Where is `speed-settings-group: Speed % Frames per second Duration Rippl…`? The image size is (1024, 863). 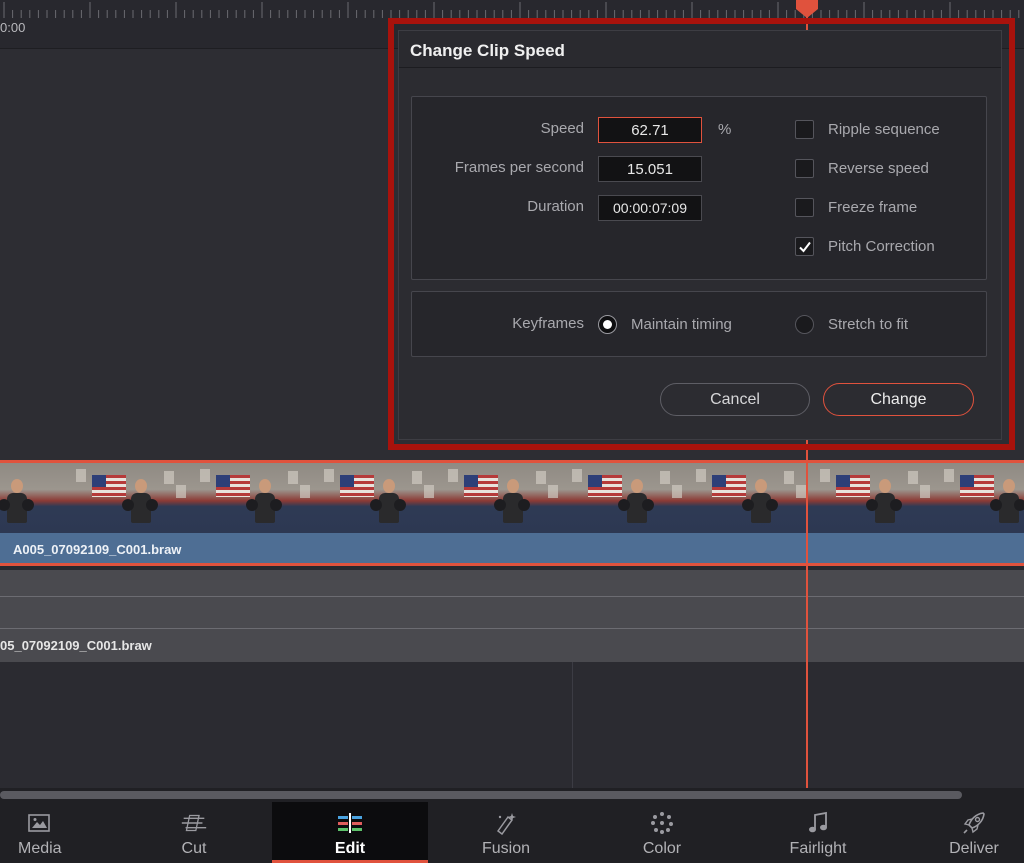
speed-settings-group: Speed % Frames per second Duration Rippl… is located at coordinates (699, 188).